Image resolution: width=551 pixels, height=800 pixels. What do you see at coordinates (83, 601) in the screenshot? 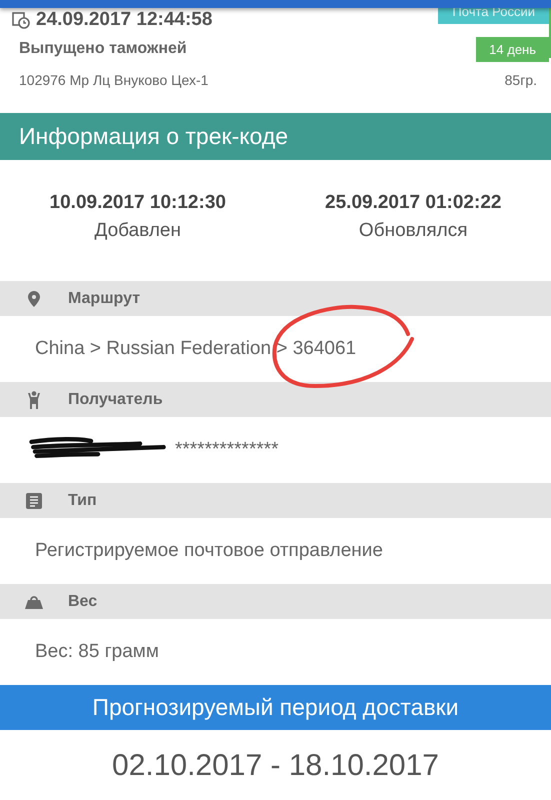
I see `section-title: Вес` at bounding box center [83, 601].